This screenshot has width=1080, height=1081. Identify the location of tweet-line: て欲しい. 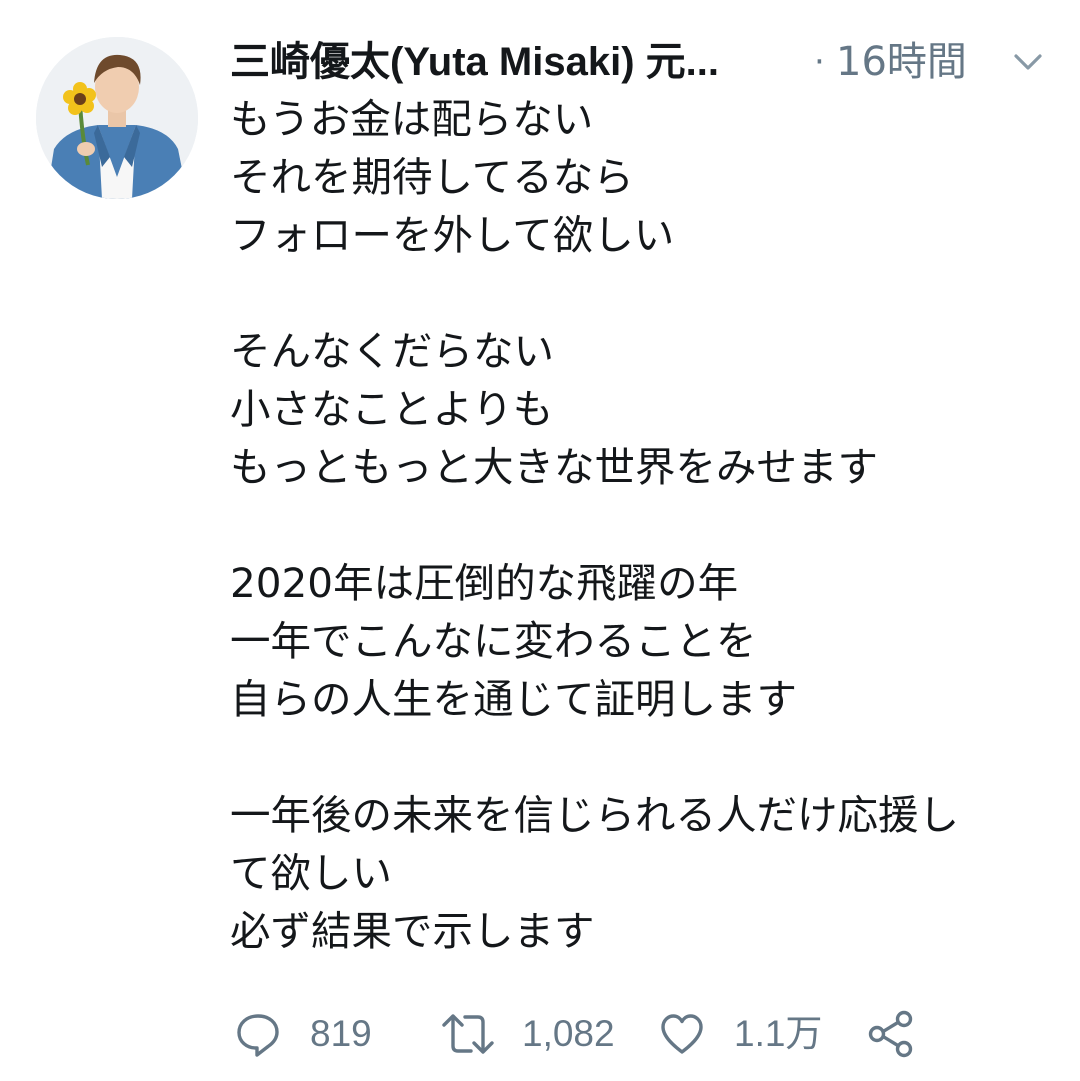
(311, 873).